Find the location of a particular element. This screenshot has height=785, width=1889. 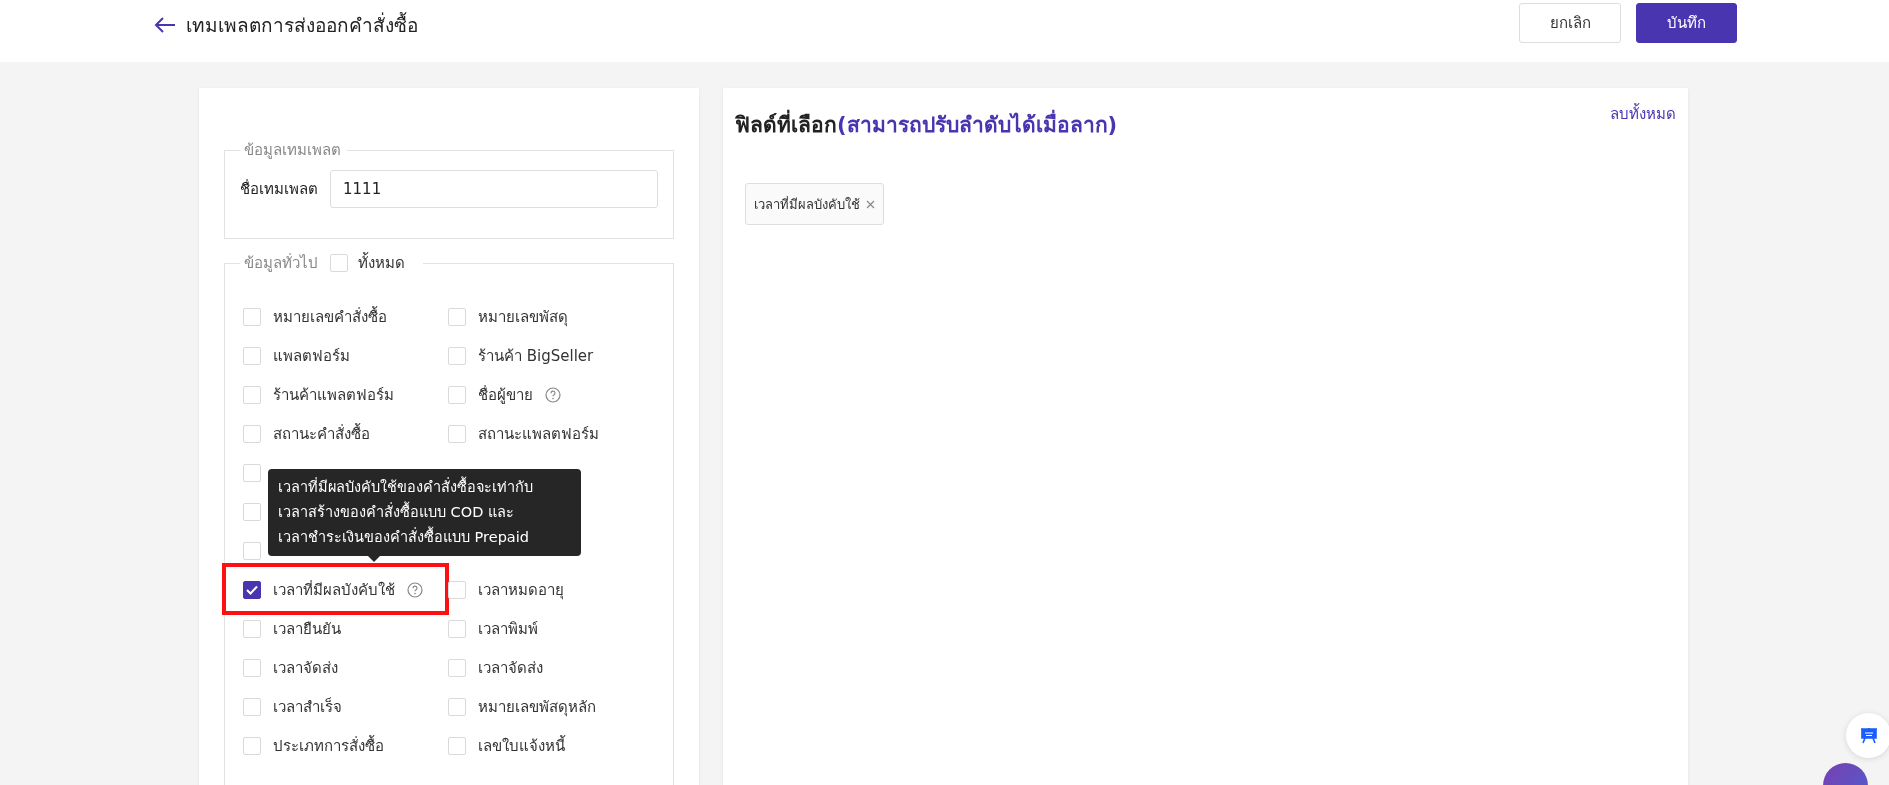

tooltip-text: เวลาที่มีผลบังคับใช้ของคำสั่งซื้อจะเท่ากับ is located at coordinates (424, 487).